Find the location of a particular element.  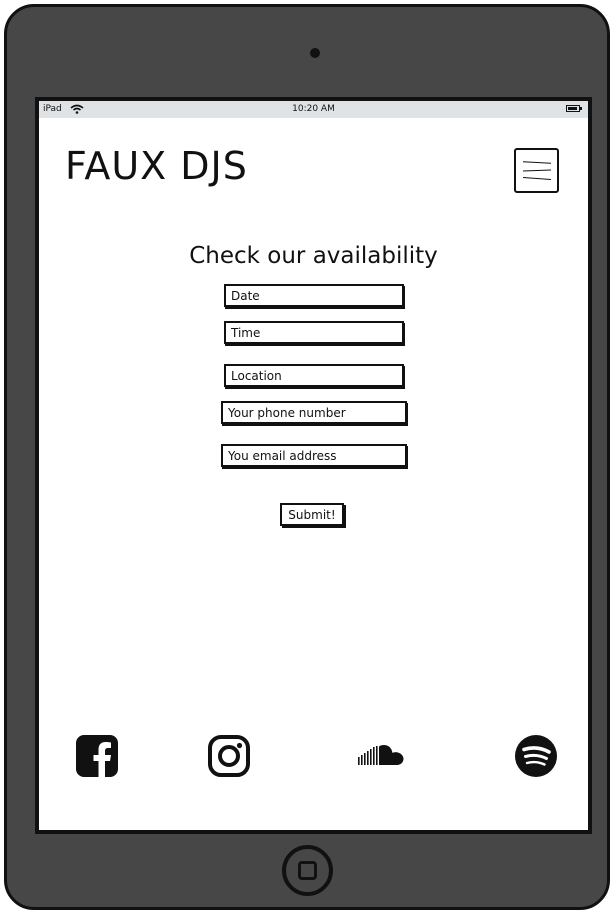

camera-dot is located at coordinates (315, 53).